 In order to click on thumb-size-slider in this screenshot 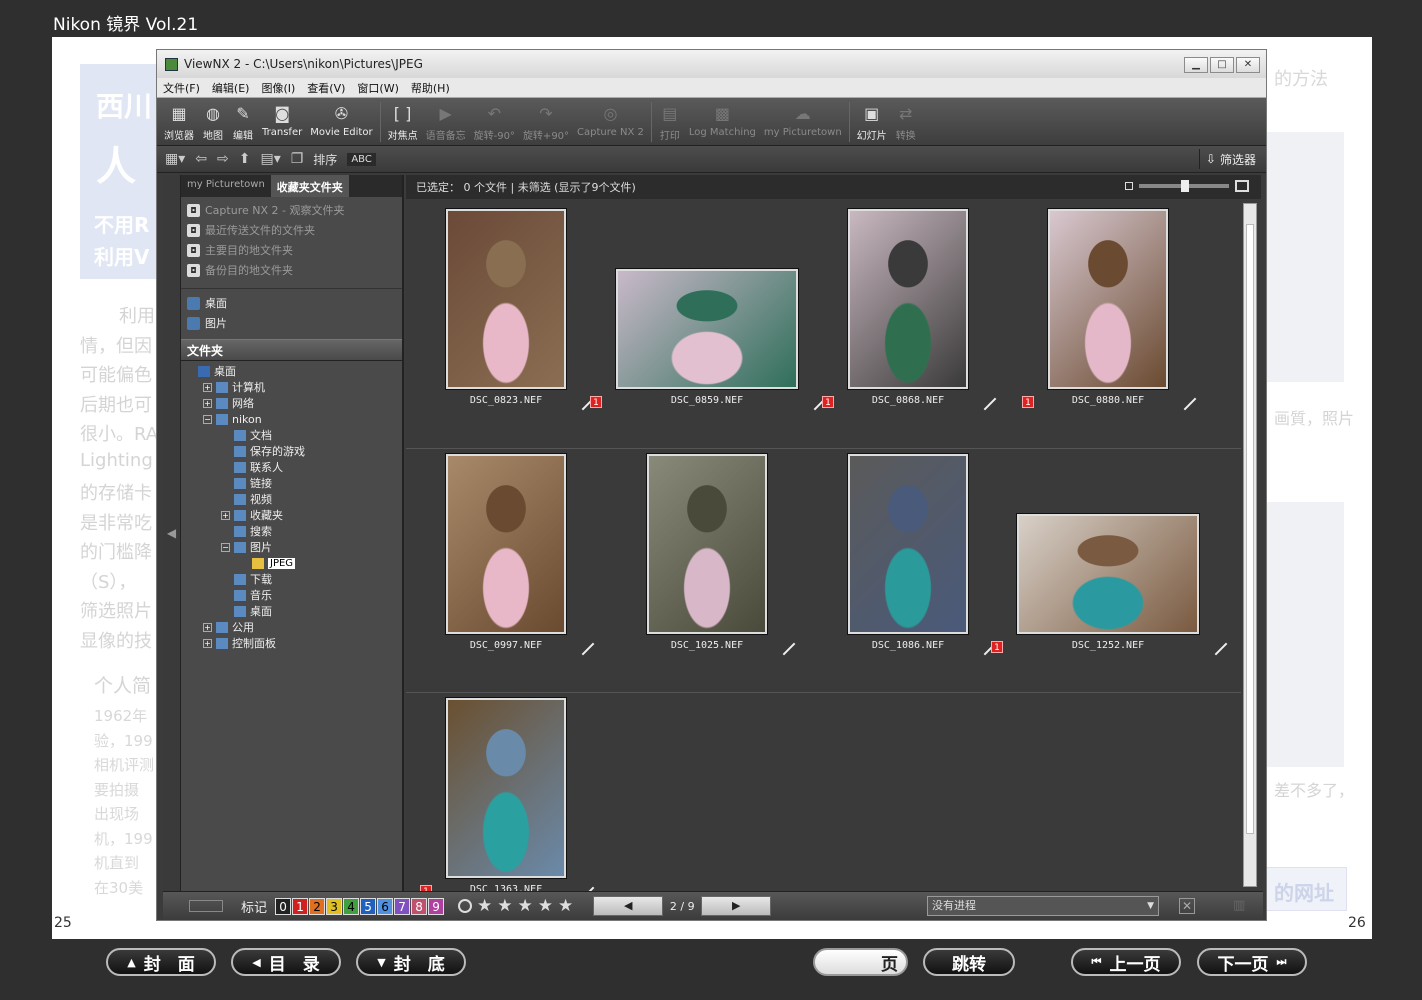, I will do `click(1184, 186)`.